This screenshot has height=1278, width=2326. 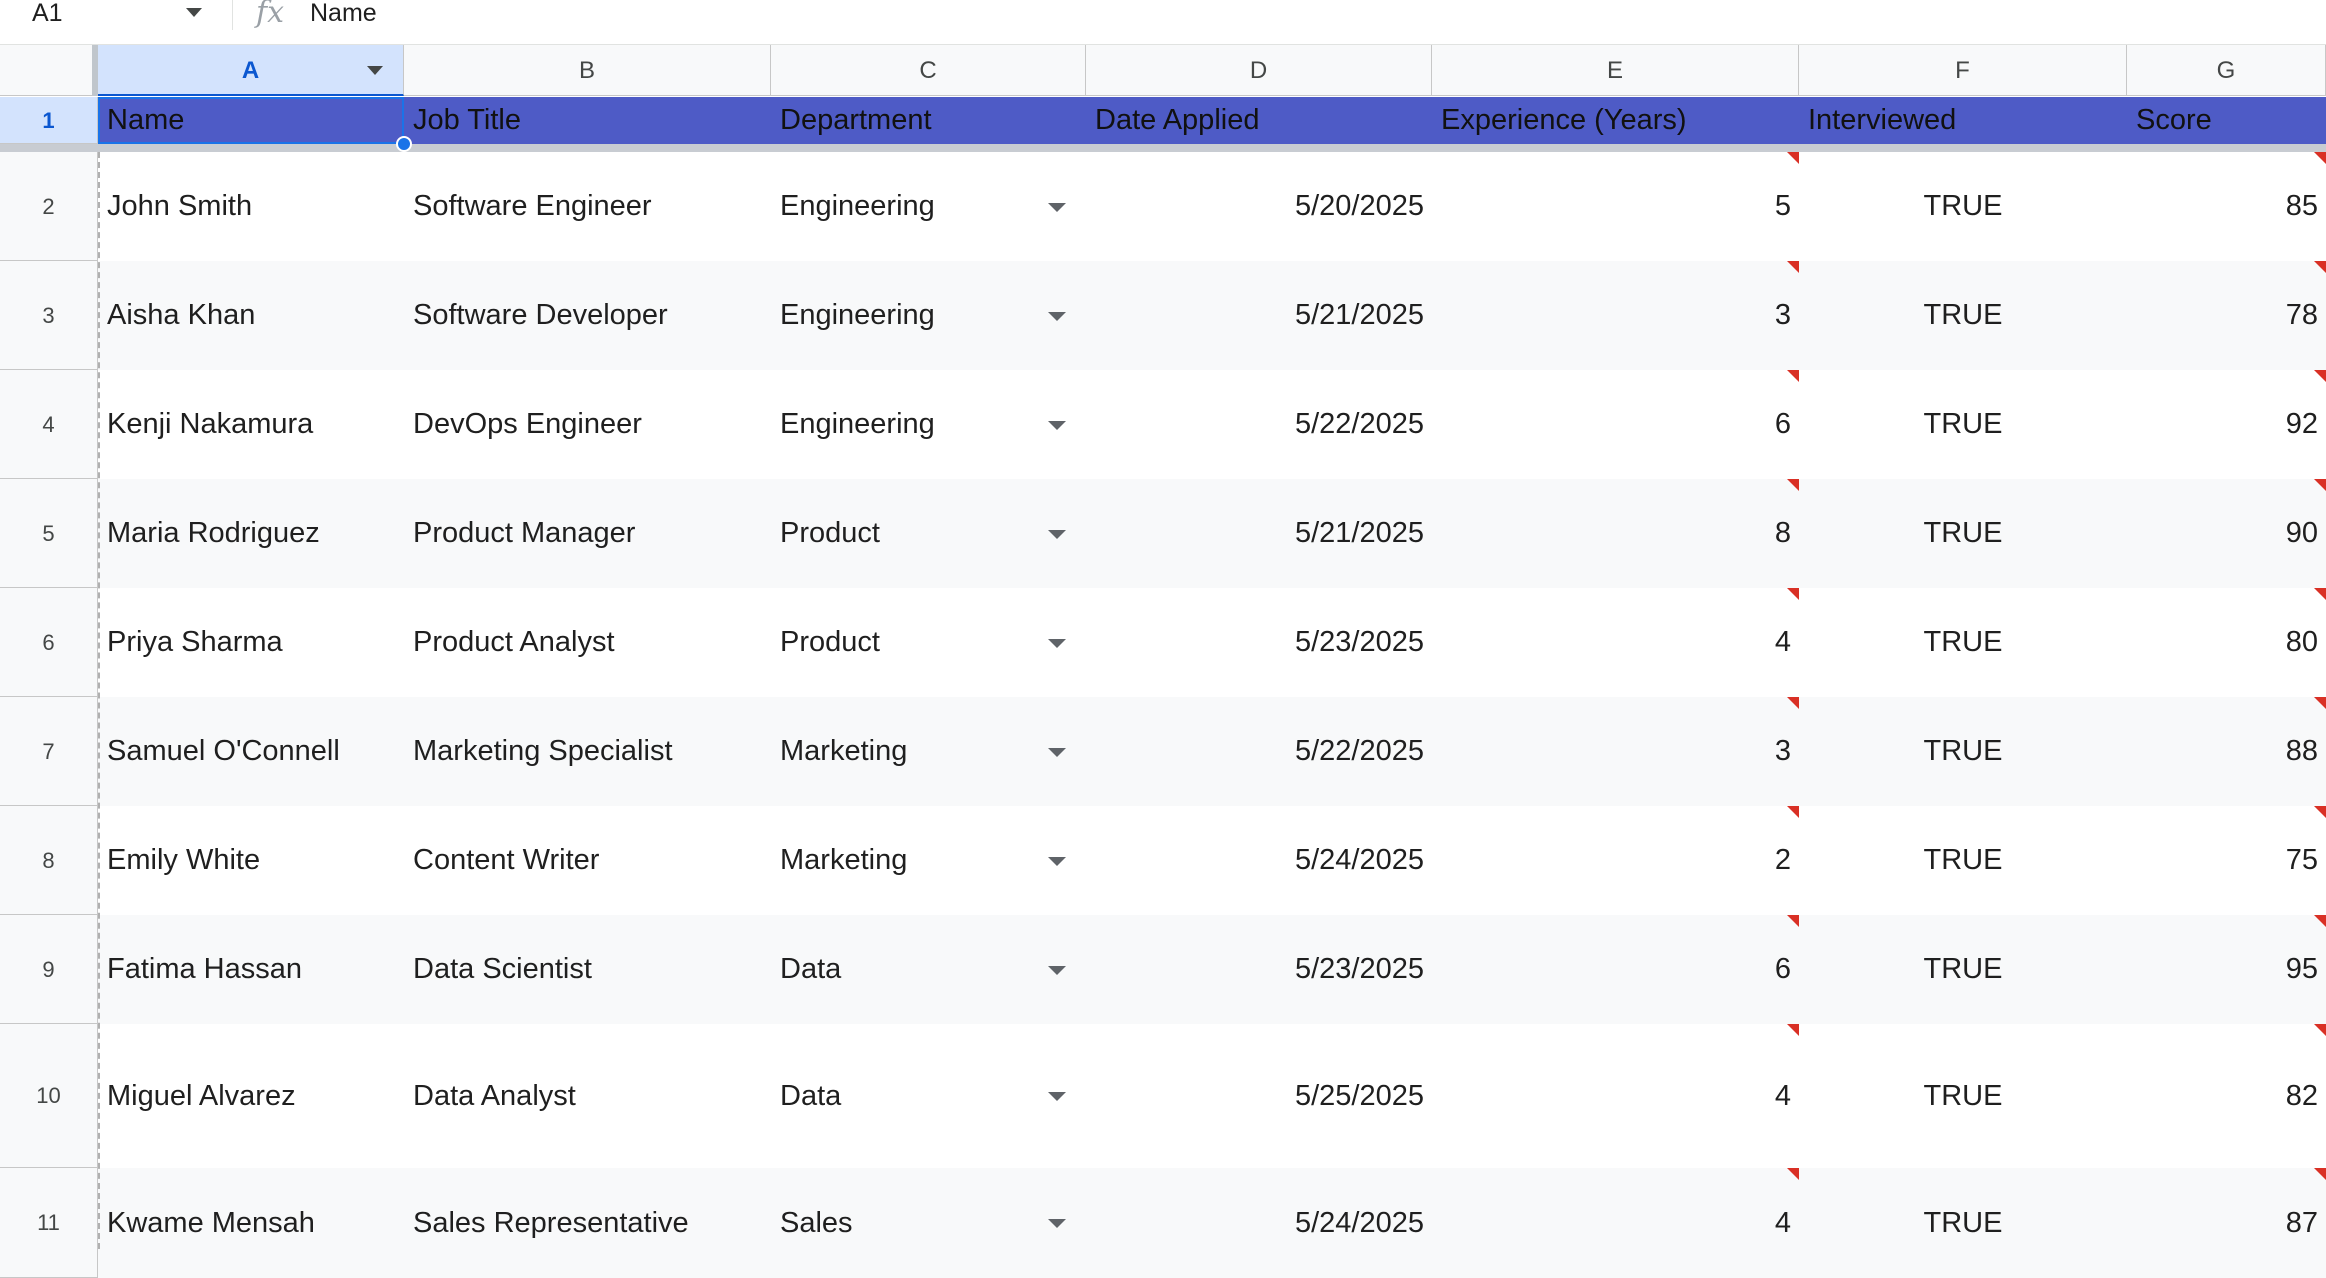 What do you see at coordinates (1615, 206) in the screenshot?
I see `experience-cell: 5` at bounding box center [1615, 206].